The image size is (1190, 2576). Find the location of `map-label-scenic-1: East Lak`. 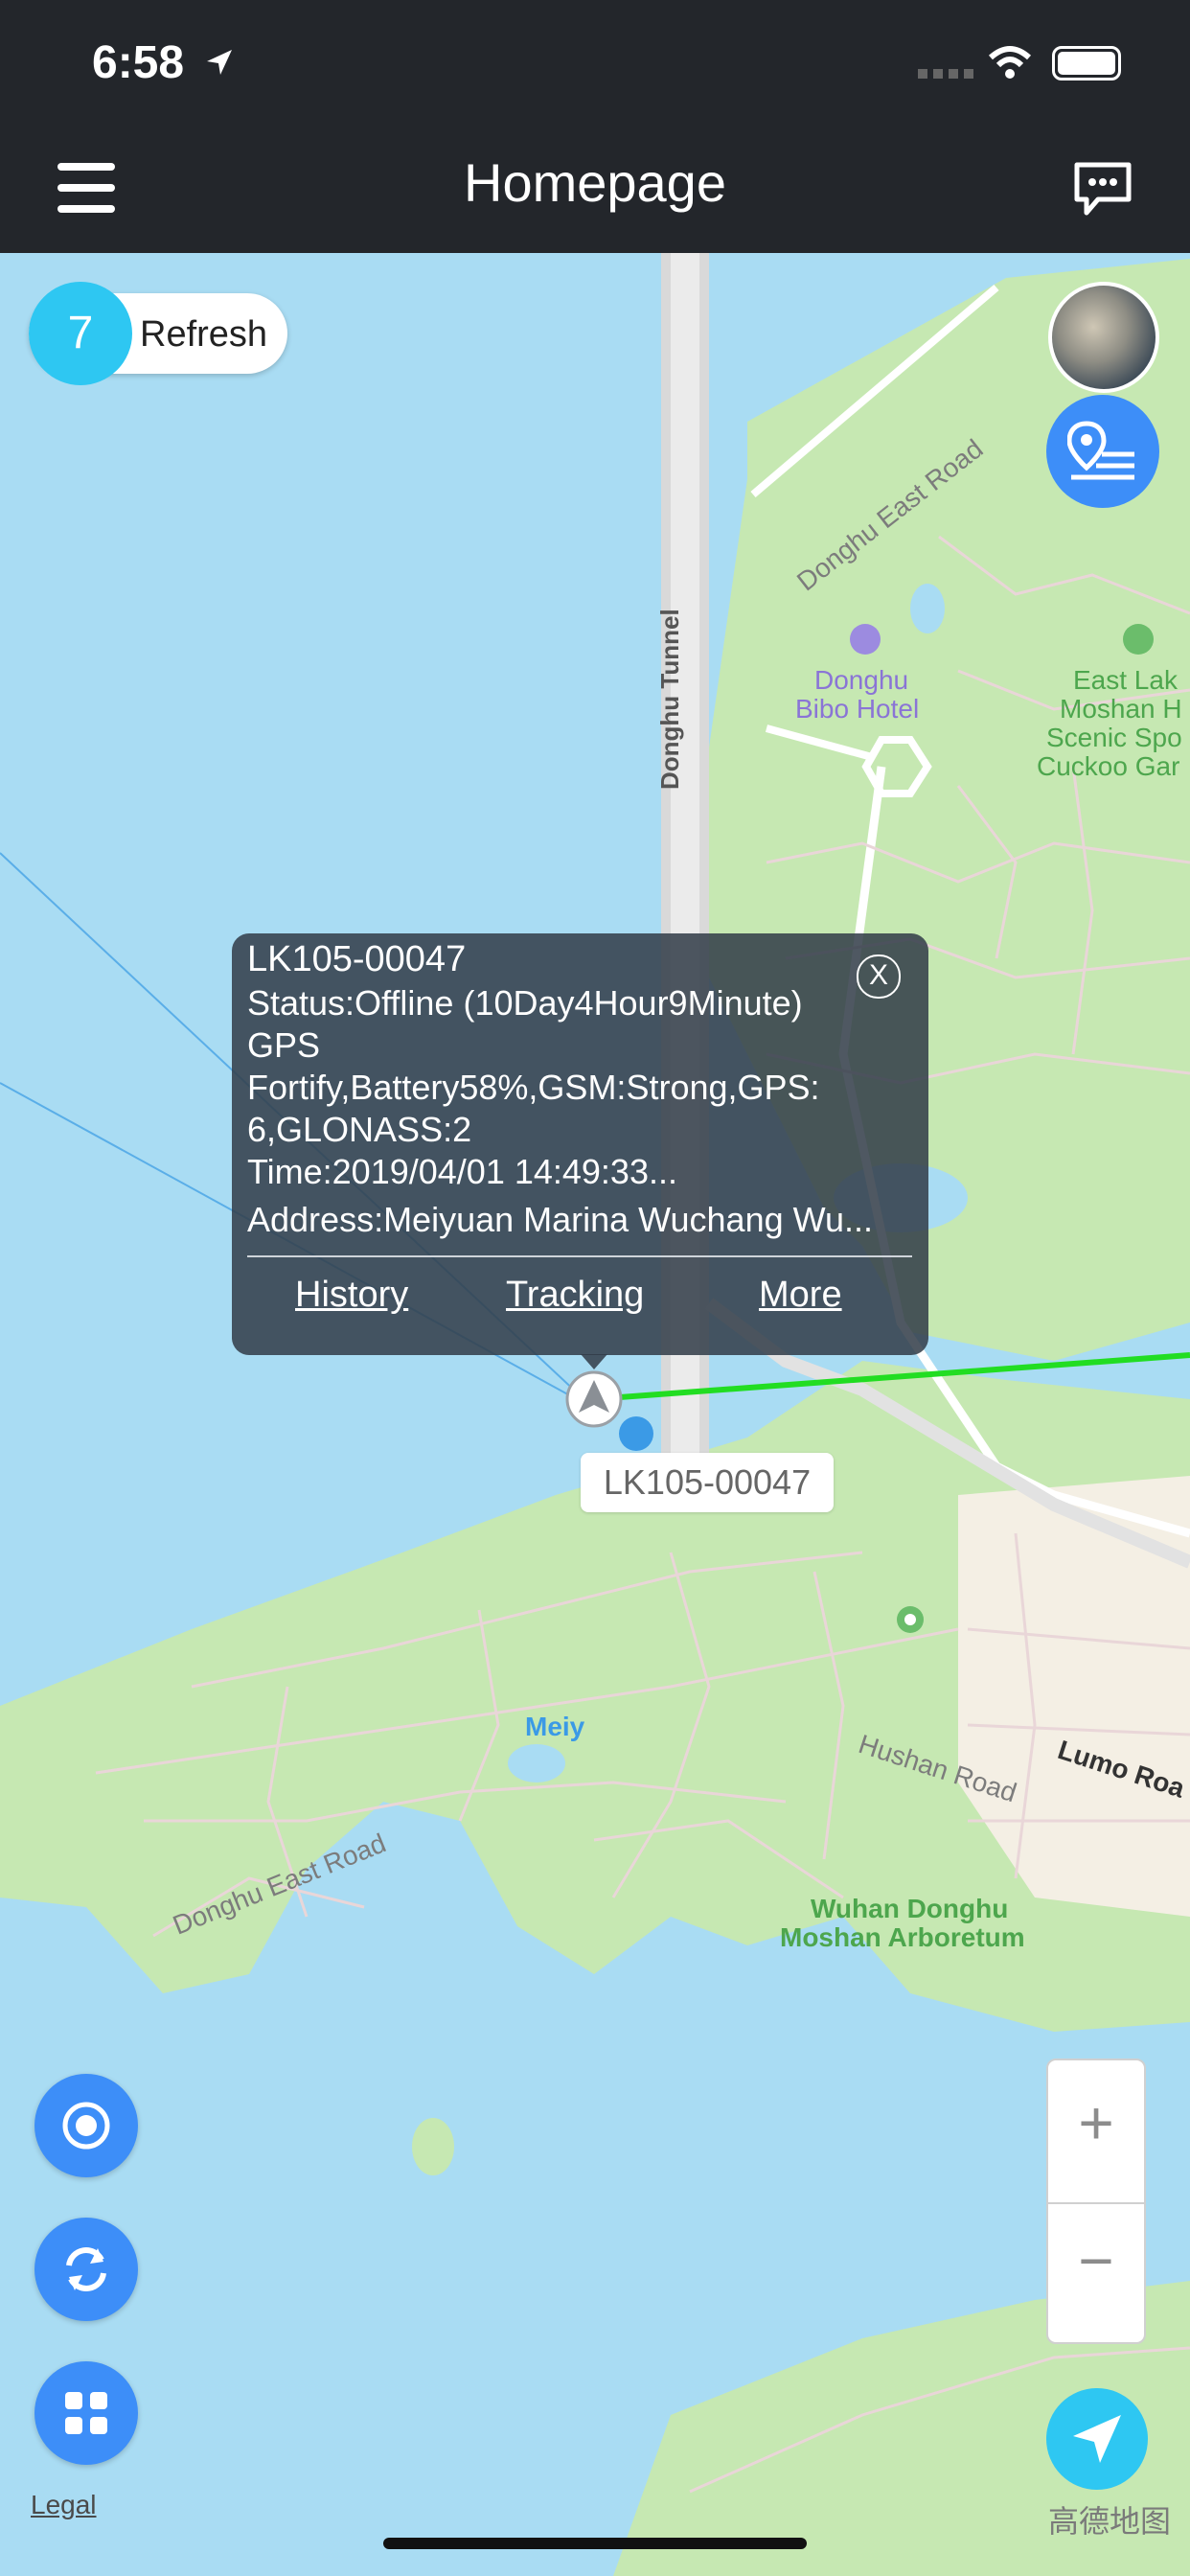

map-label-scenic-1: East Lak is located at coordinates (1126, 680).